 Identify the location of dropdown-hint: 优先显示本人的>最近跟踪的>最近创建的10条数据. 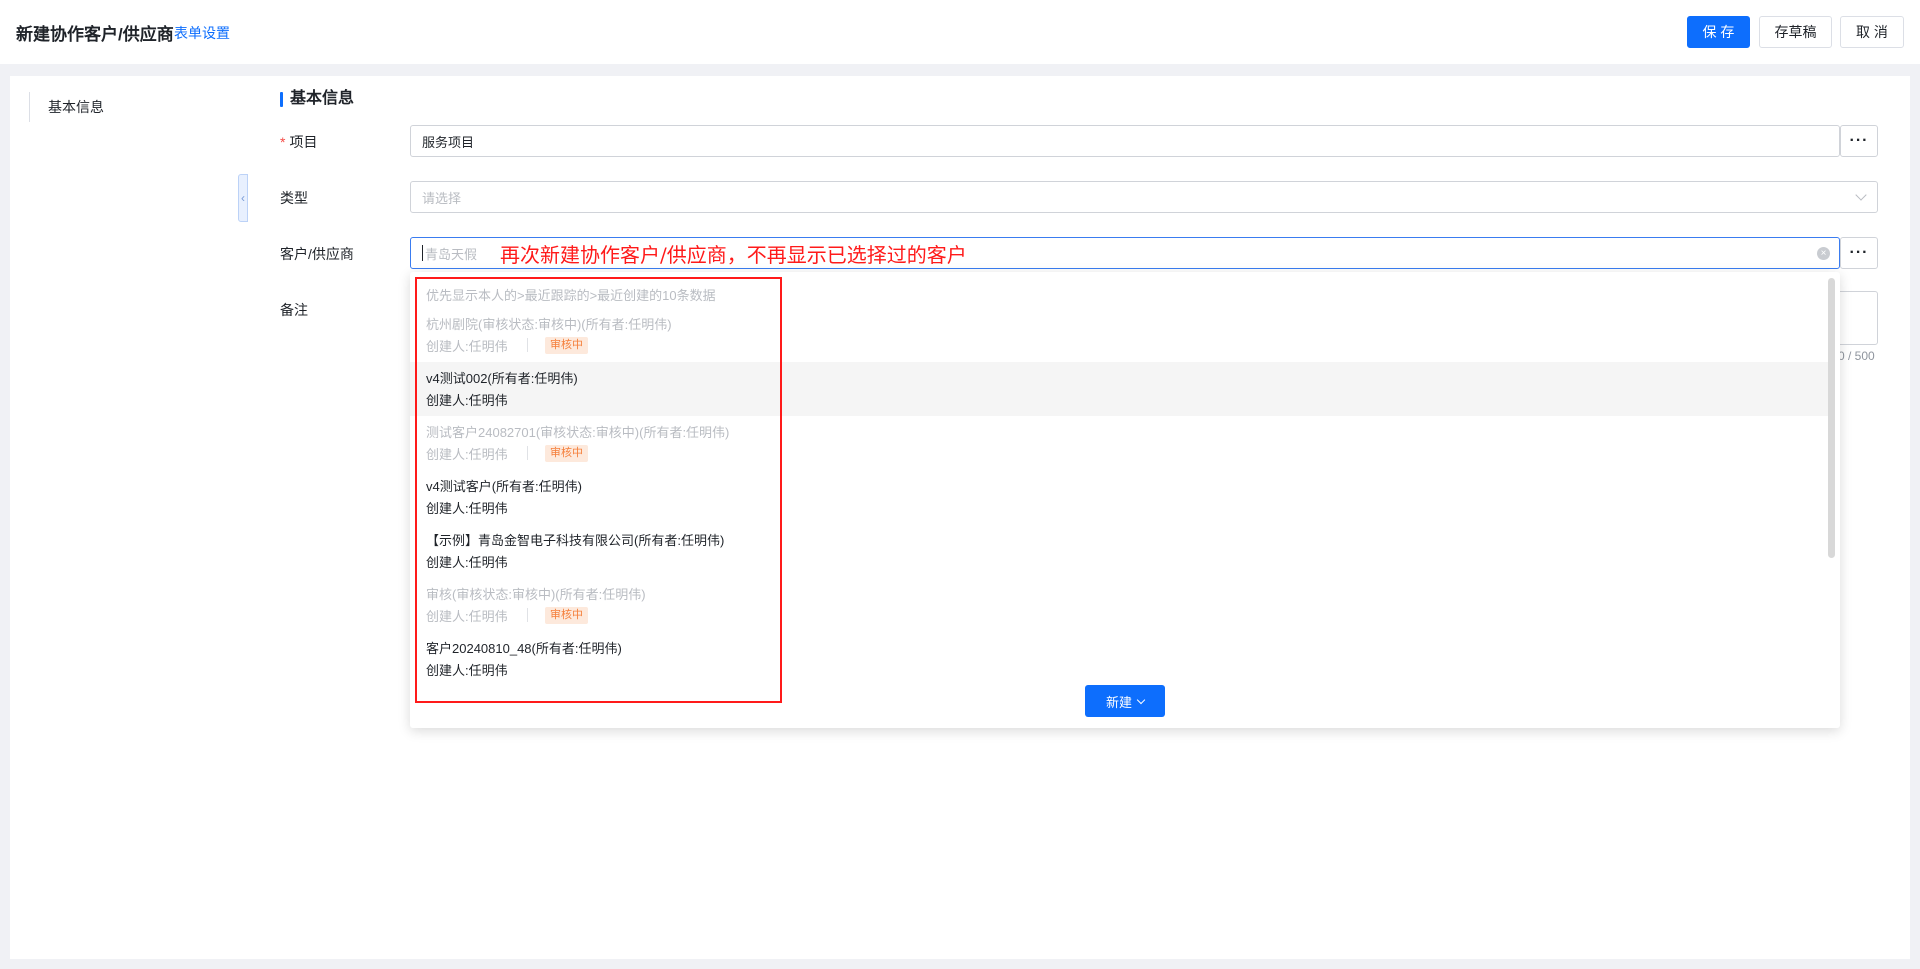
(571, 295).